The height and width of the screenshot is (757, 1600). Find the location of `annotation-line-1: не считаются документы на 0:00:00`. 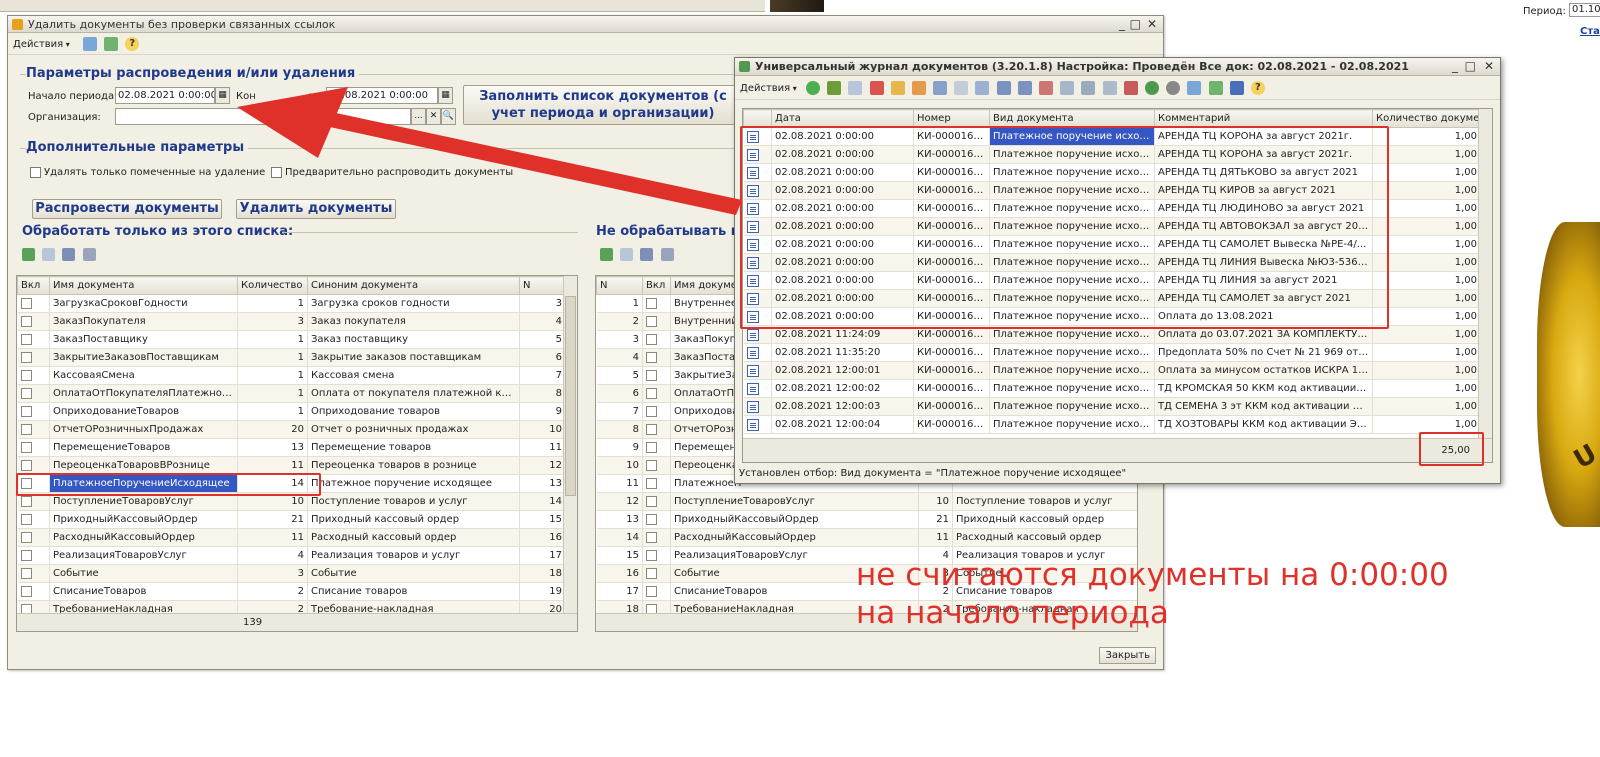

annotation-line-1: не считаются документы на 0:00:00 is located at coordinates (1152, 575).